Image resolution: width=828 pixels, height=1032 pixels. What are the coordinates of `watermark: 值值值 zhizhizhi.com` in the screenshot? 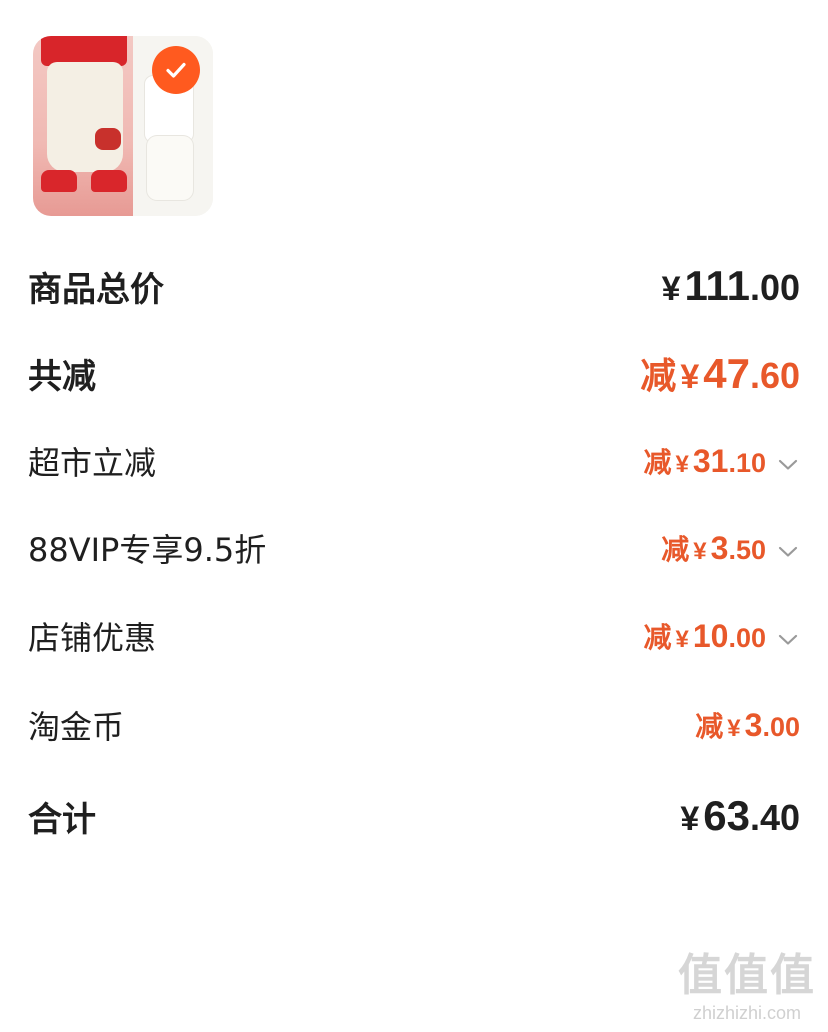 It's located at (747, 981).